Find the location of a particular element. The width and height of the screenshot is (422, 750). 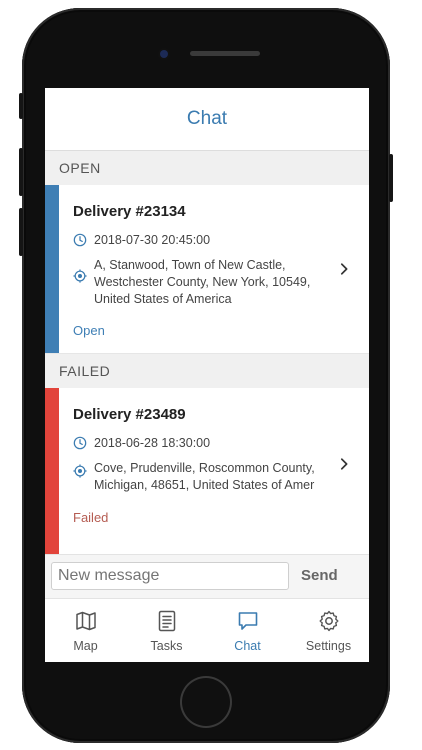

app-header: Chat is located at coordinates (207, 119).